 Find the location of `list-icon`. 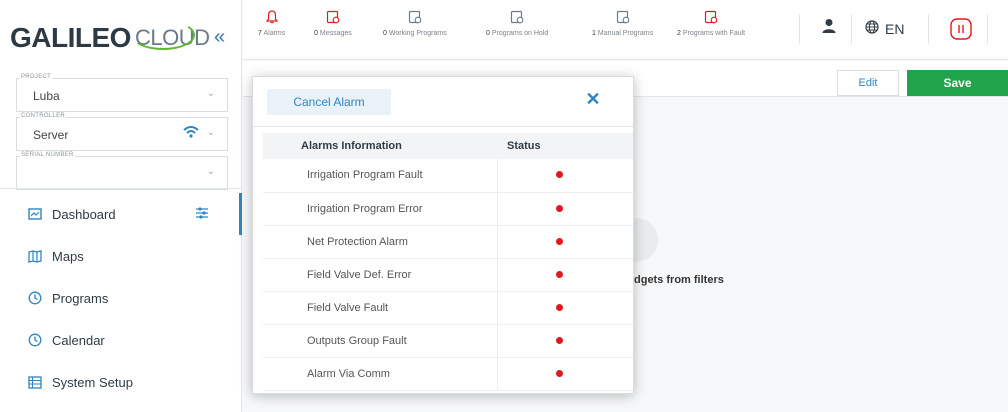

list-icon is located at coordinates (35, 382).